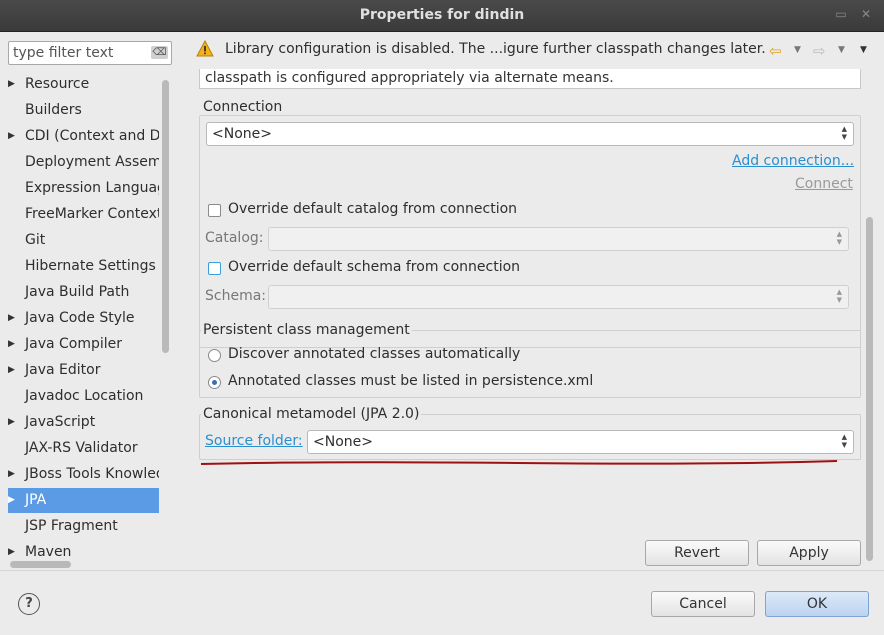  I want to click on discover-label: Discover annotated classes automatically, so click(374, 354).